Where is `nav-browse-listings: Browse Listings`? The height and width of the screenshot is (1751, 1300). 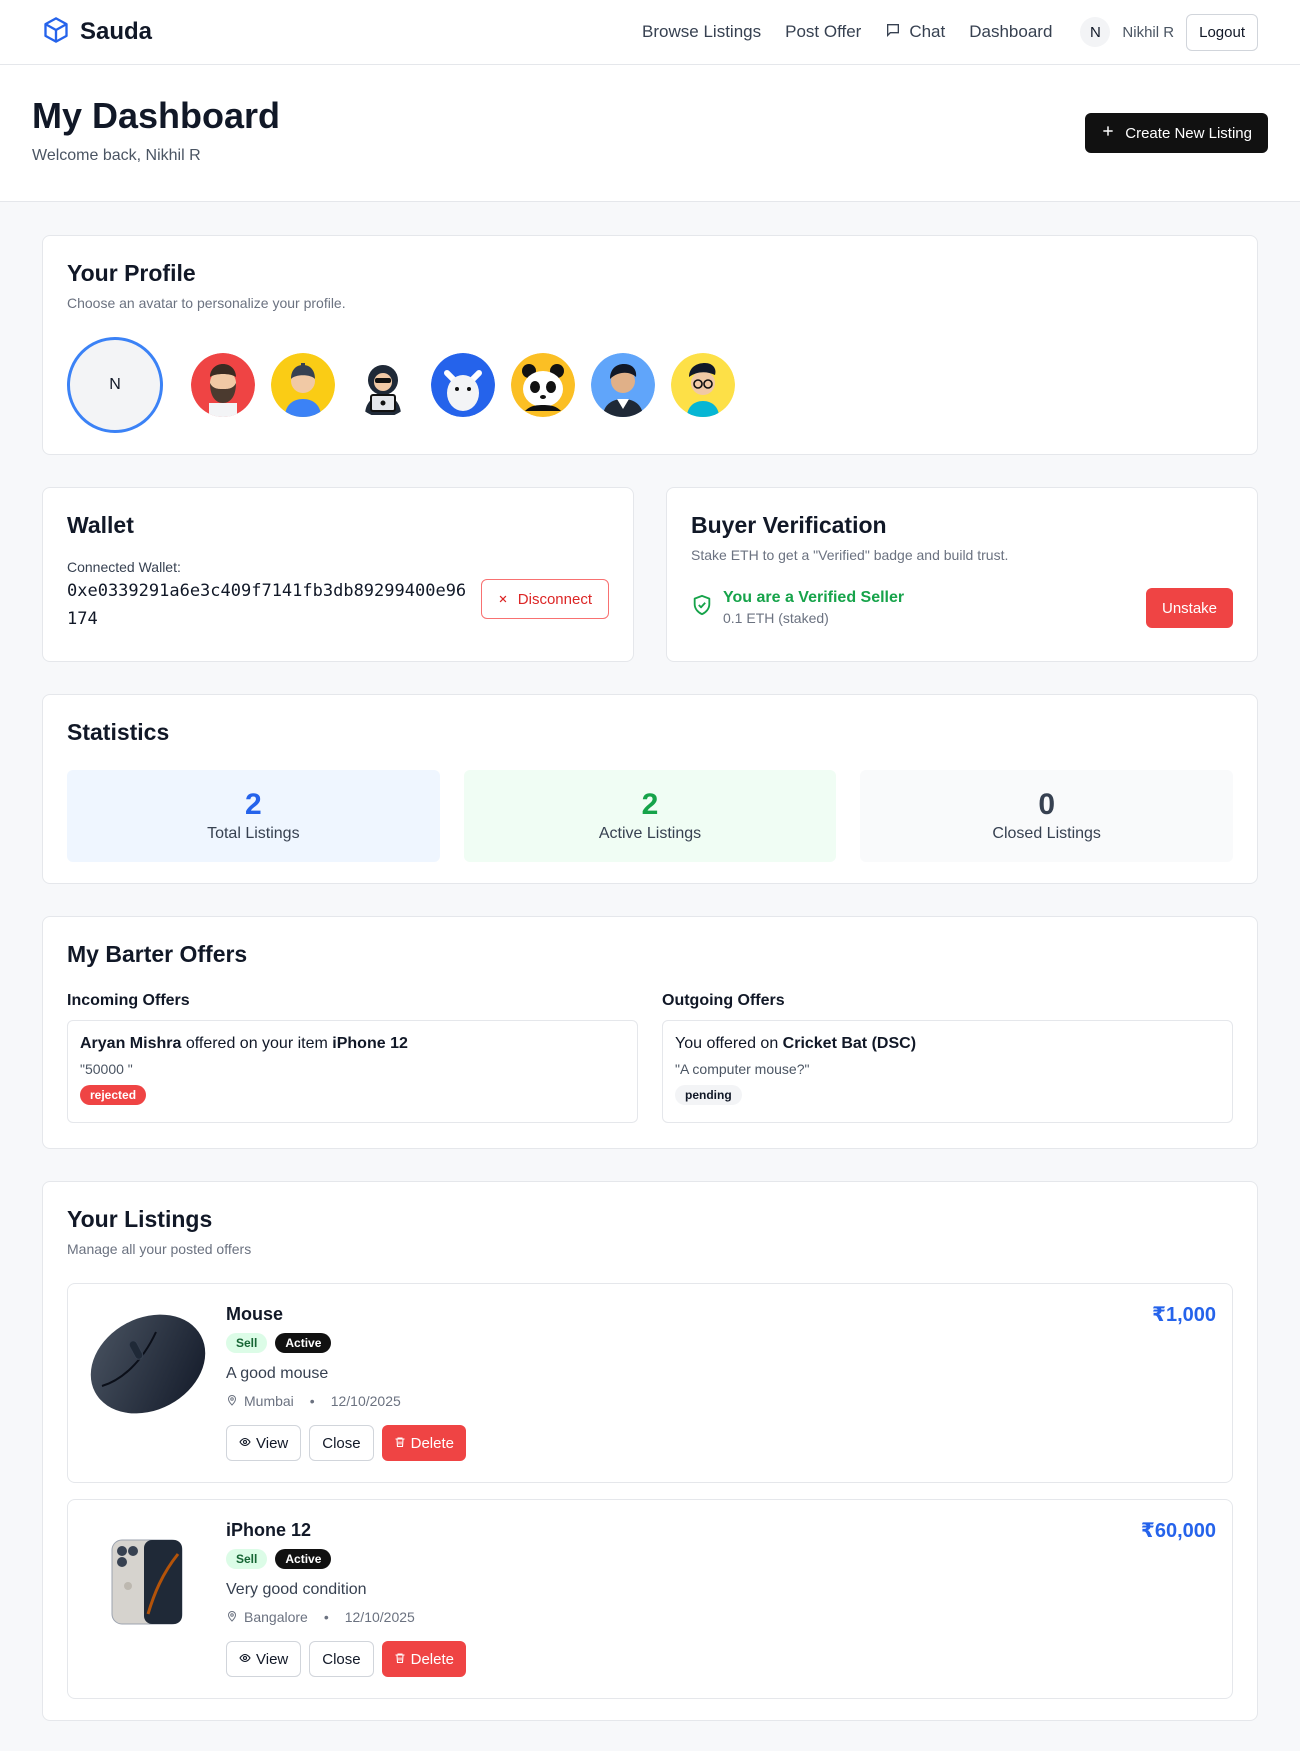
nav-browse-listings: Browse Listings is located at coordinates (701, 32).